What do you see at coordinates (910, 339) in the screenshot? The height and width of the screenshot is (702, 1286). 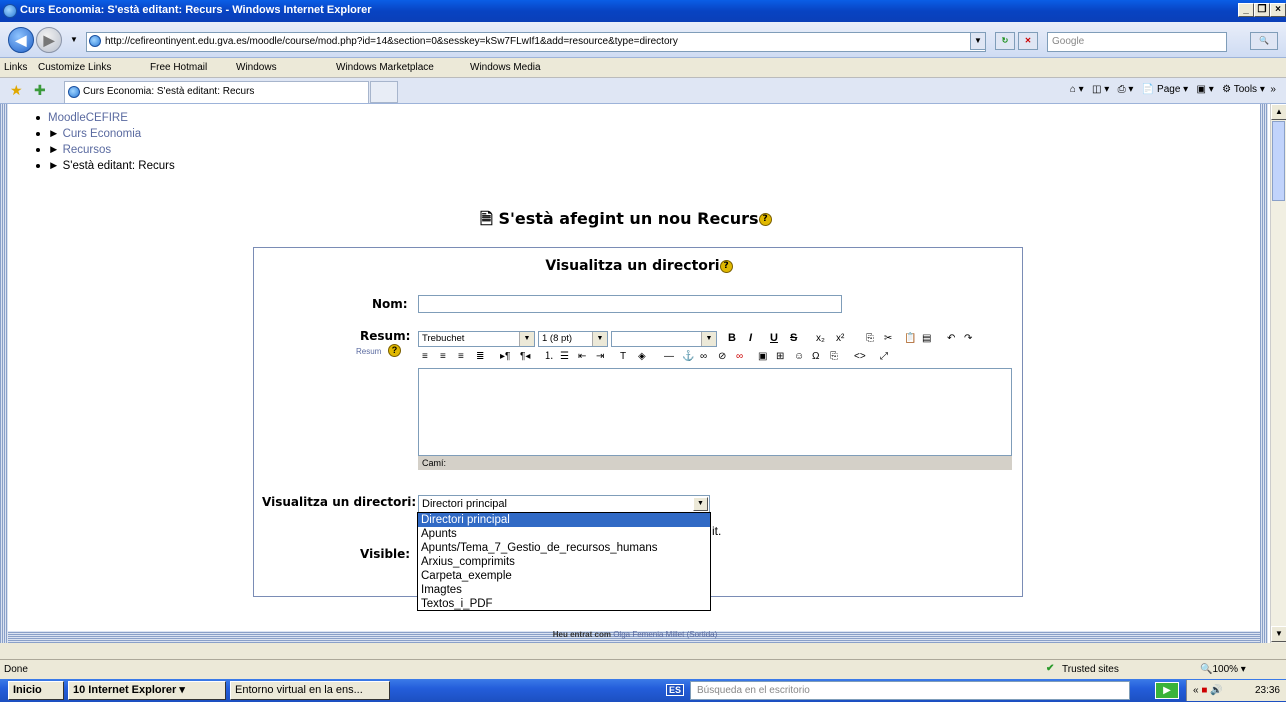 I see `paste-icon: 📋` at bounding box center [910, 339].